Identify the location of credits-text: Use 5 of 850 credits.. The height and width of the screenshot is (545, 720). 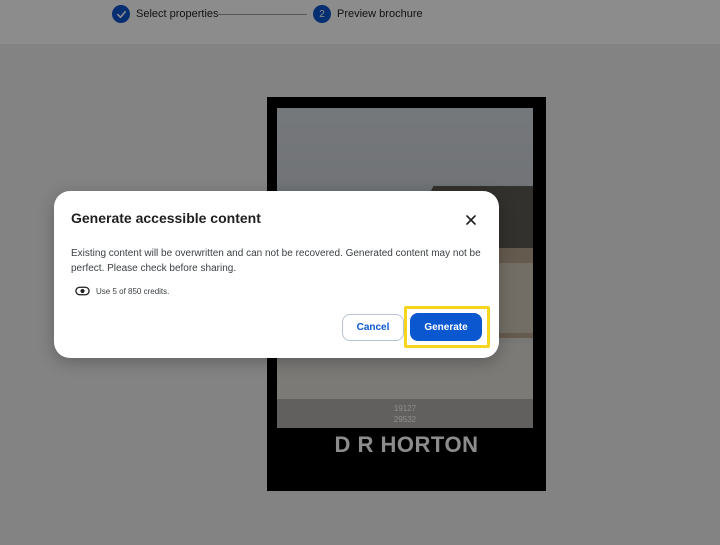
(133, 291).